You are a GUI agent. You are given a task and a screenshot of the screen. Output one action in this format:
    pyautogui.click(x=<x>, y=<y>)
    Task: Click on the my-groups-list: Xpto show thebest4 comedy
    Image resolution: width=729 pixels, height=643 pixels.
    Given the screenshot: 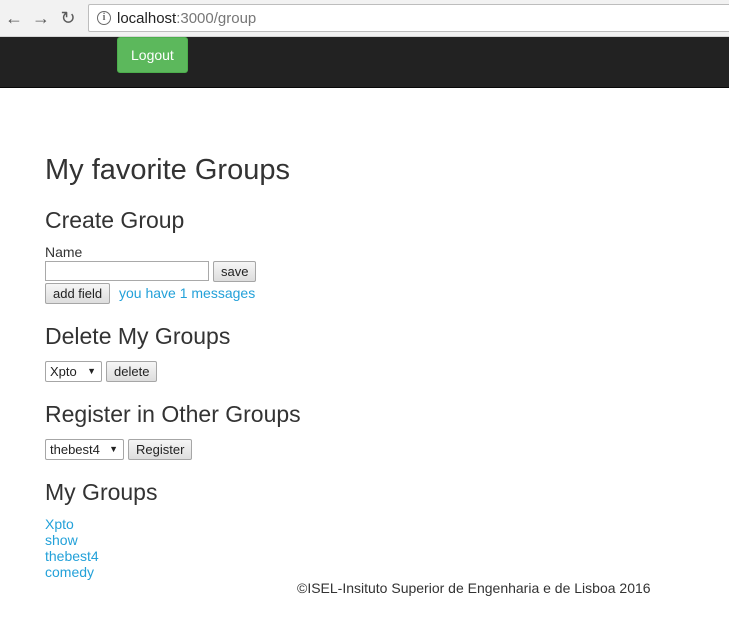 What is the action you would take?
    pyautogui.click(x=72, y=548)
    